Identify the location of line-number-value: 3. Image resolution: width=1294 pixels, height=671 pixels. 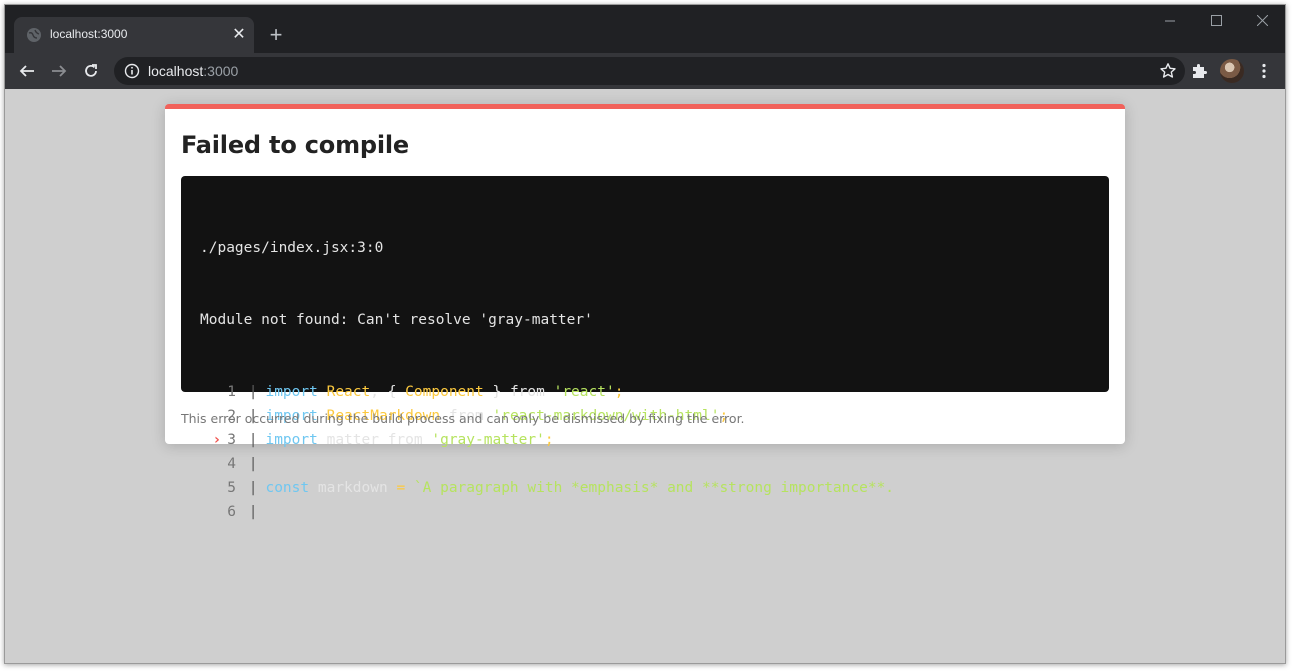
(231, 440).